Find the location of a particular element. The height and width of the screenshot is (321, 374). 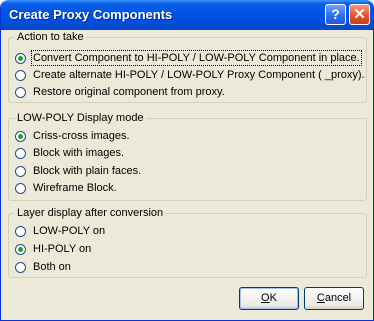

radio-label: Restore original component from proxy. is located at coordinates (129, 92).